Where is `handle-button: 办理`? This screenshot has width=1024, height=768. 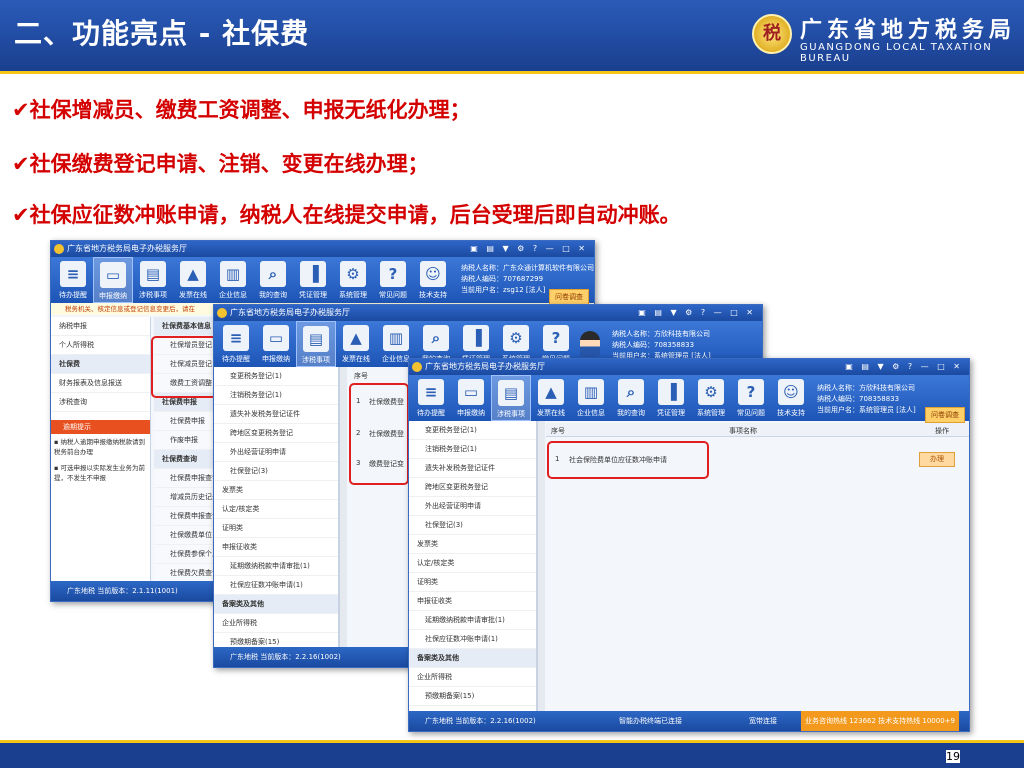
handle-button: 办理 is located at coordinates (937, 459).